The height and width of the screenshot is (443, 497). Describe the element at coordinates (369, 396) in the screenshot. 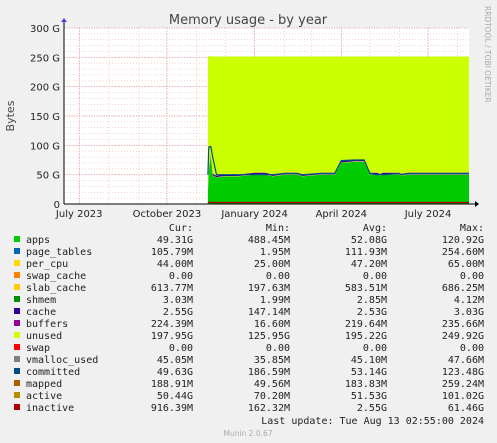

I see `legend-avg-value: 51.53G` at that location.